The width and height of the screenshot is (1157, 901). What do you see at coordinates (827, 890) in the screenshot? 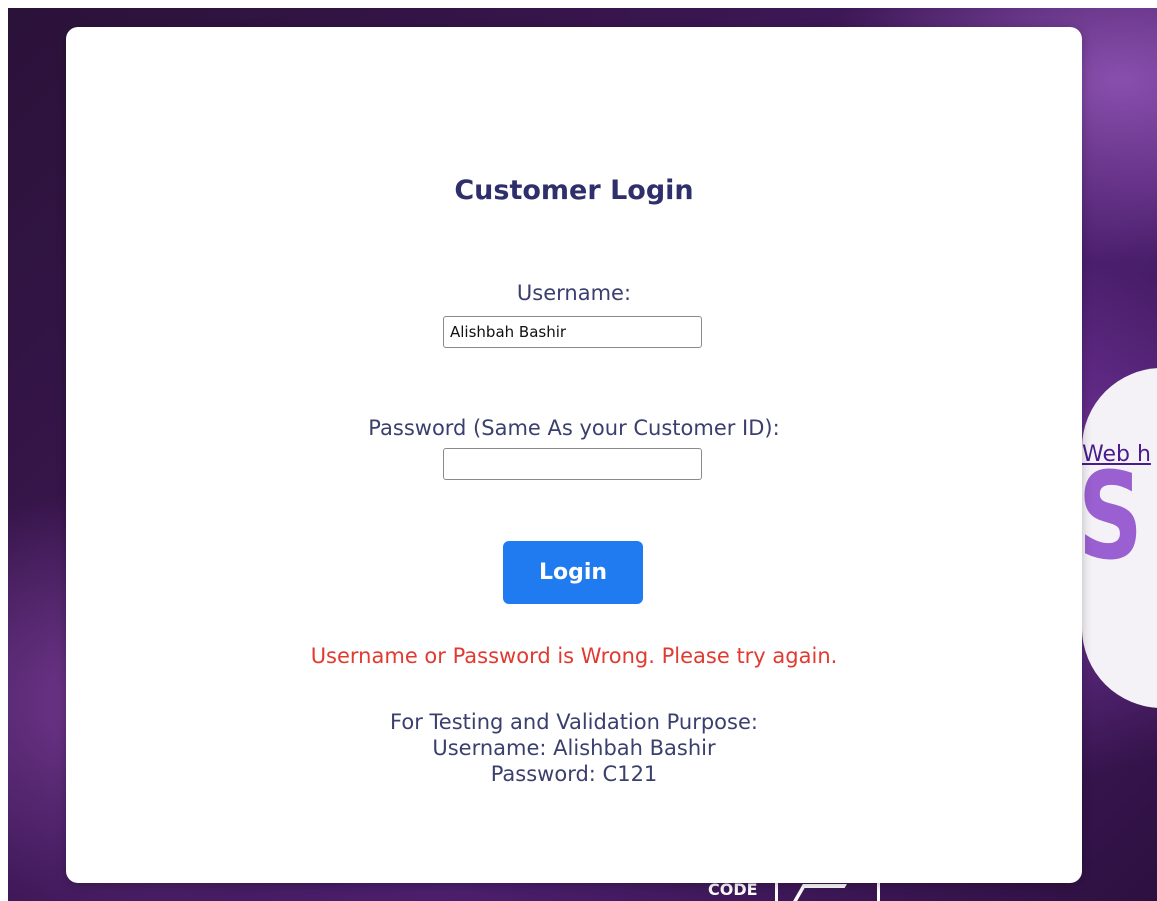
I see `background-bottom-logo` at bounding box center [827, 890].